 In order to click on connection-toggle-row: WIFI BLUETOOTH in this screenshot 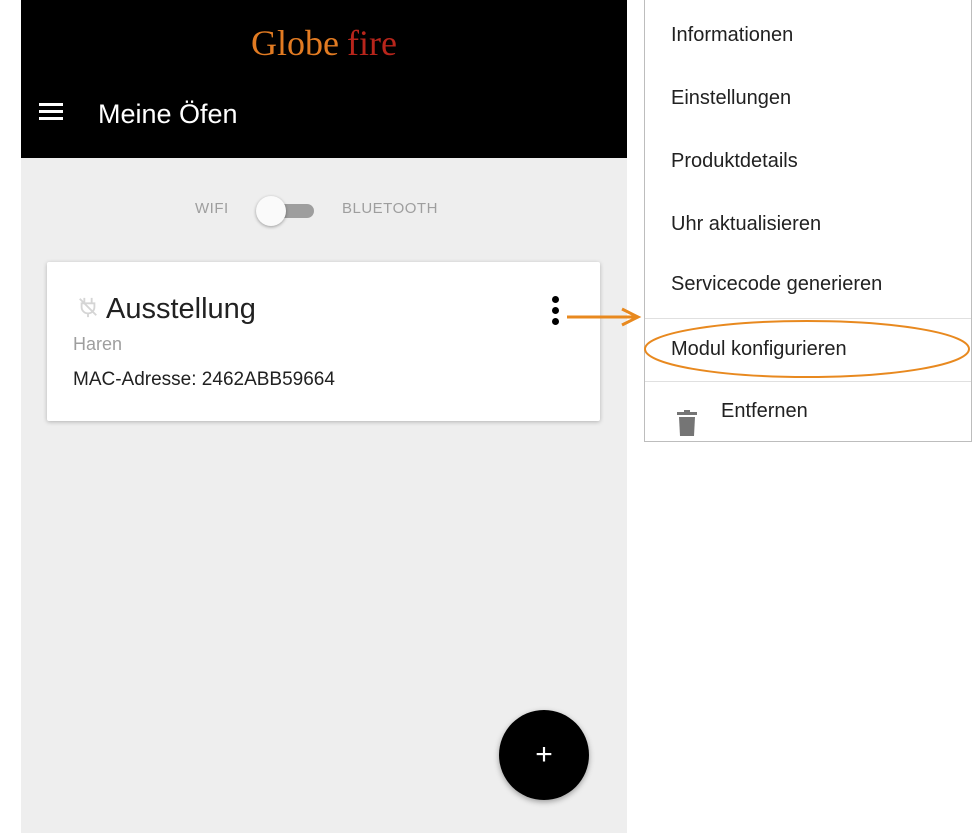, I will do `click(324, 211)`.